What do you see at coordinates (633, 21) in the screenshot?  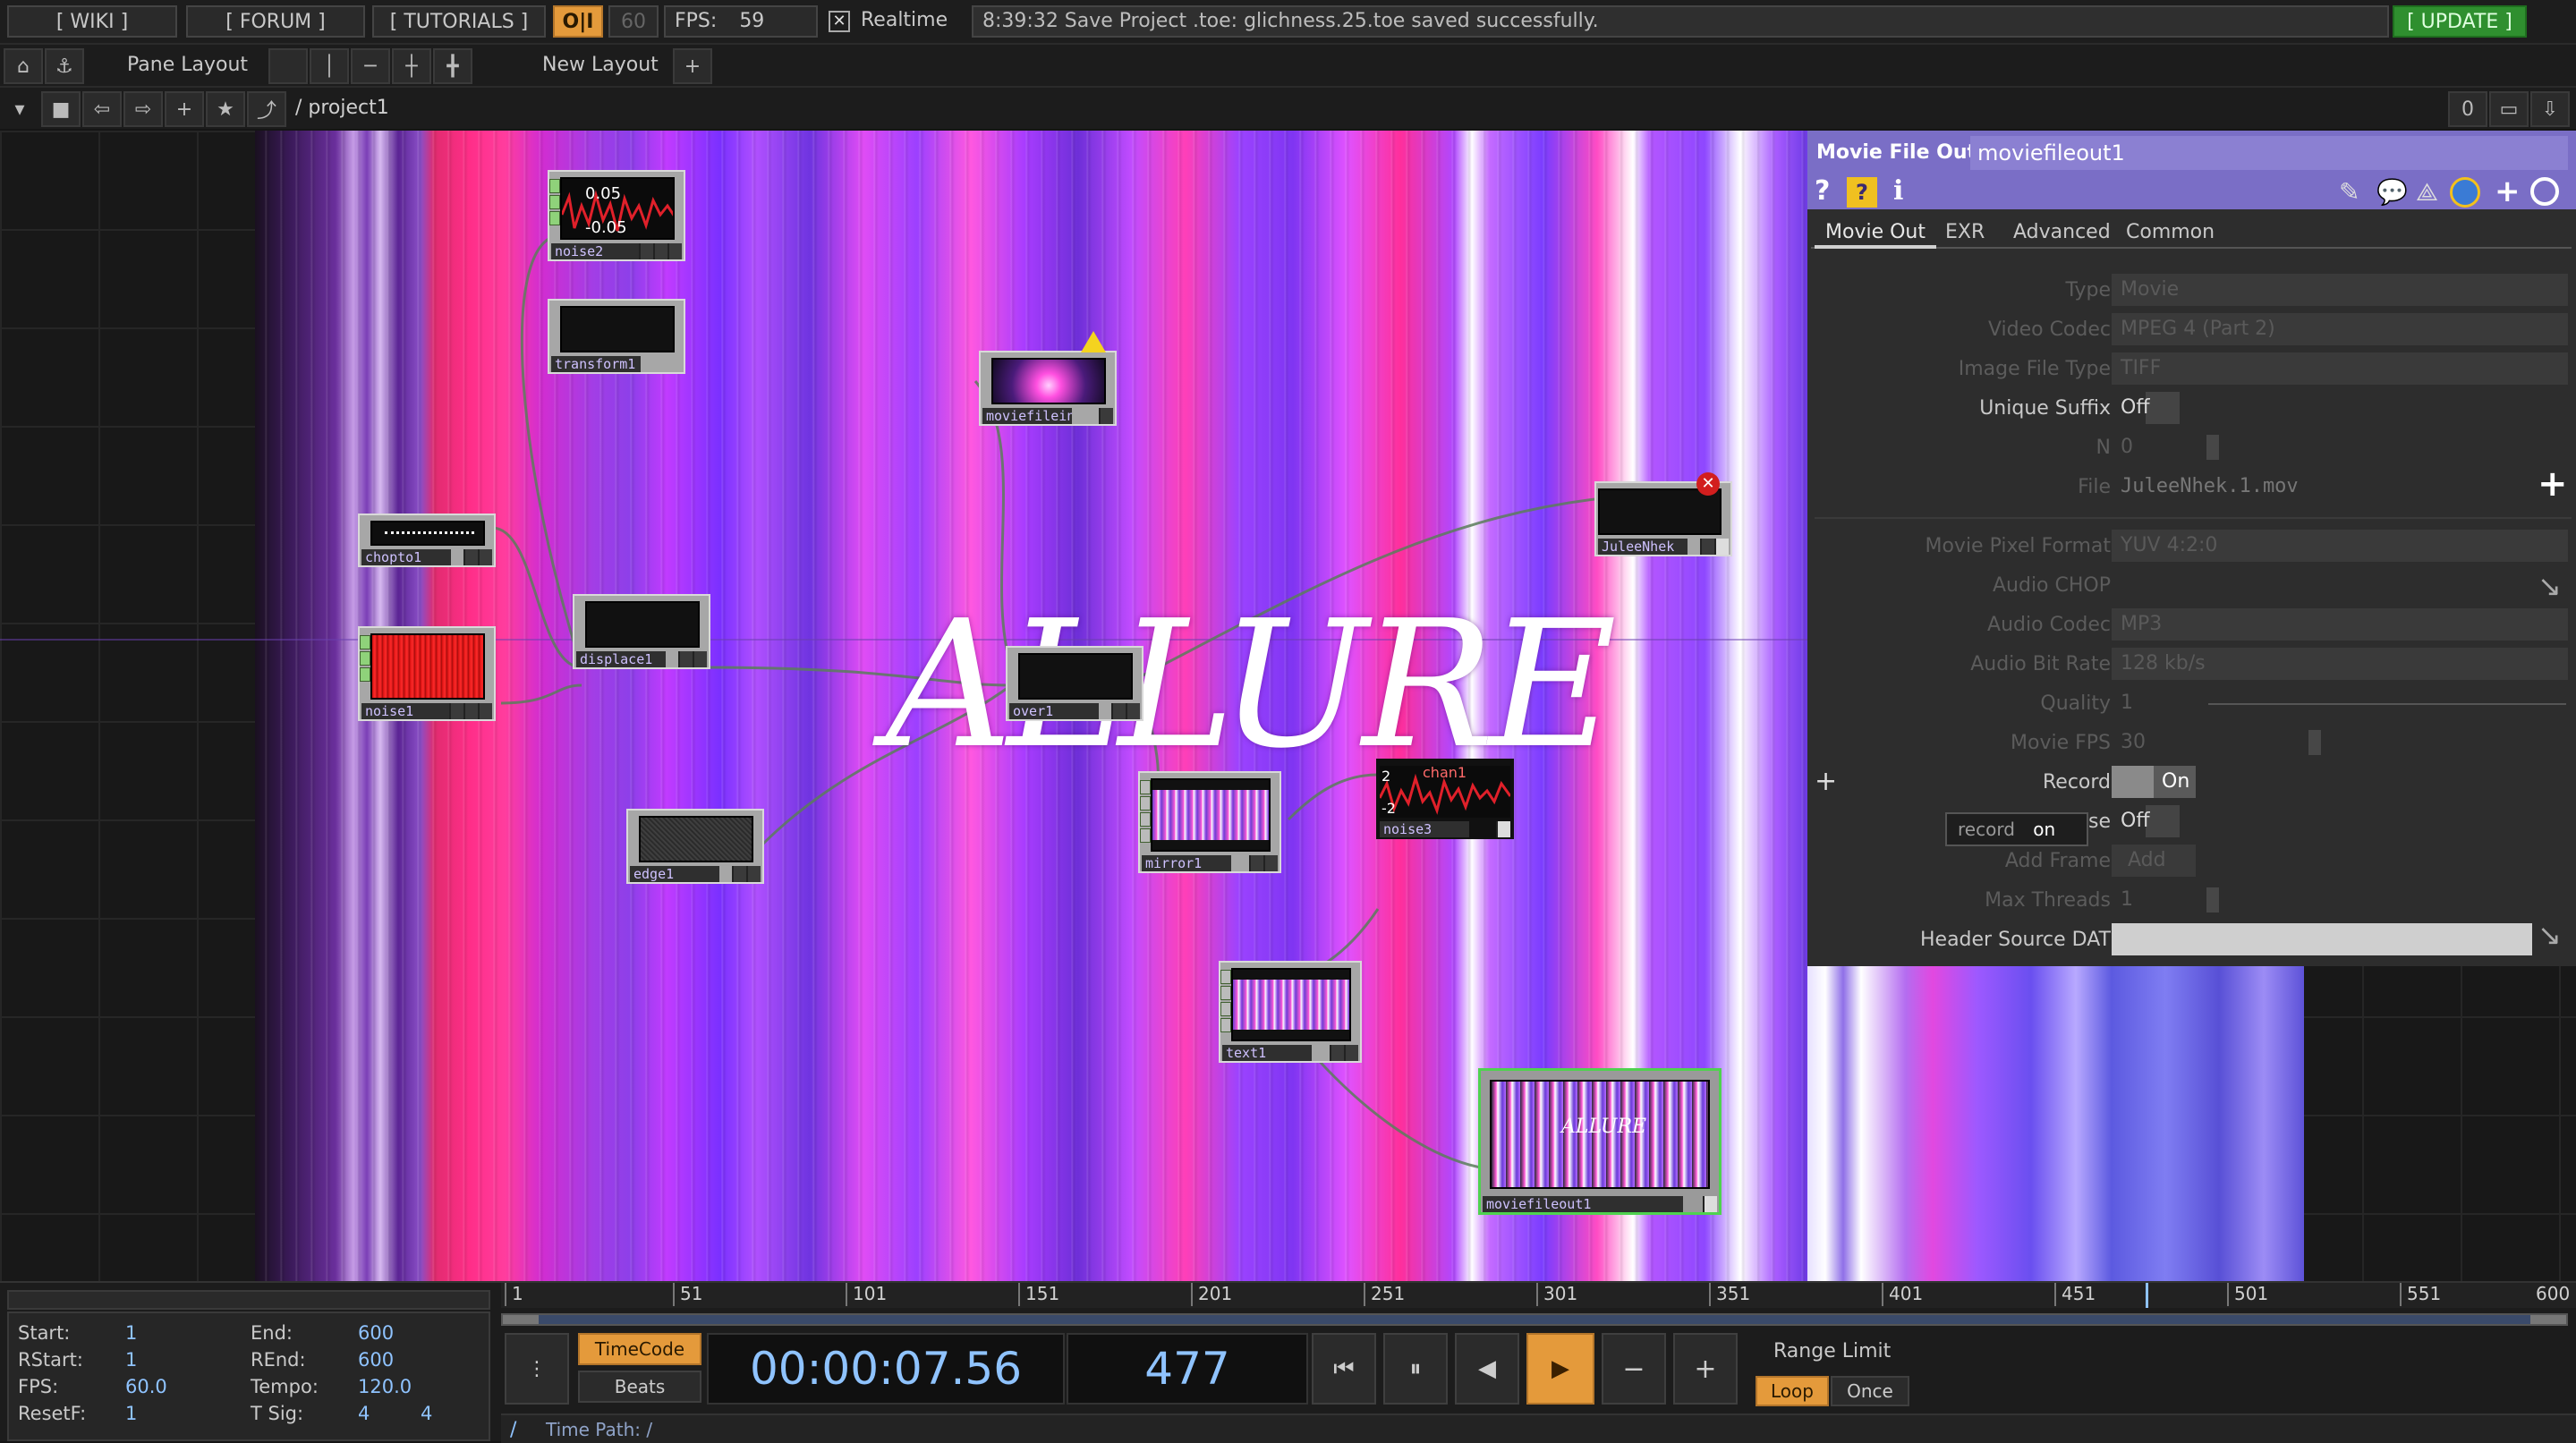 I see `target-fps-field: 60` at bounding box center [633, 21].